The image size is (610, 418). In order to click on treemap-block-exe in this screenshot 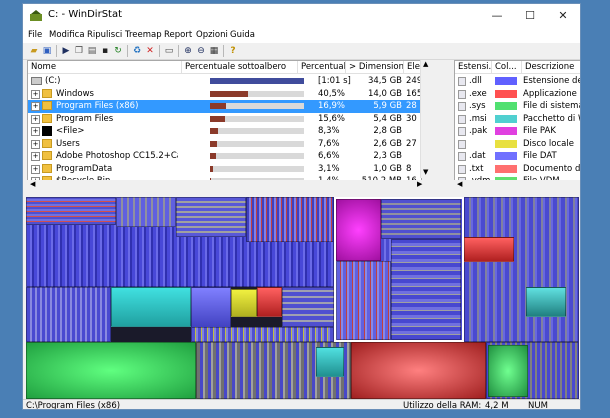, I will do `click(418, 370)`.